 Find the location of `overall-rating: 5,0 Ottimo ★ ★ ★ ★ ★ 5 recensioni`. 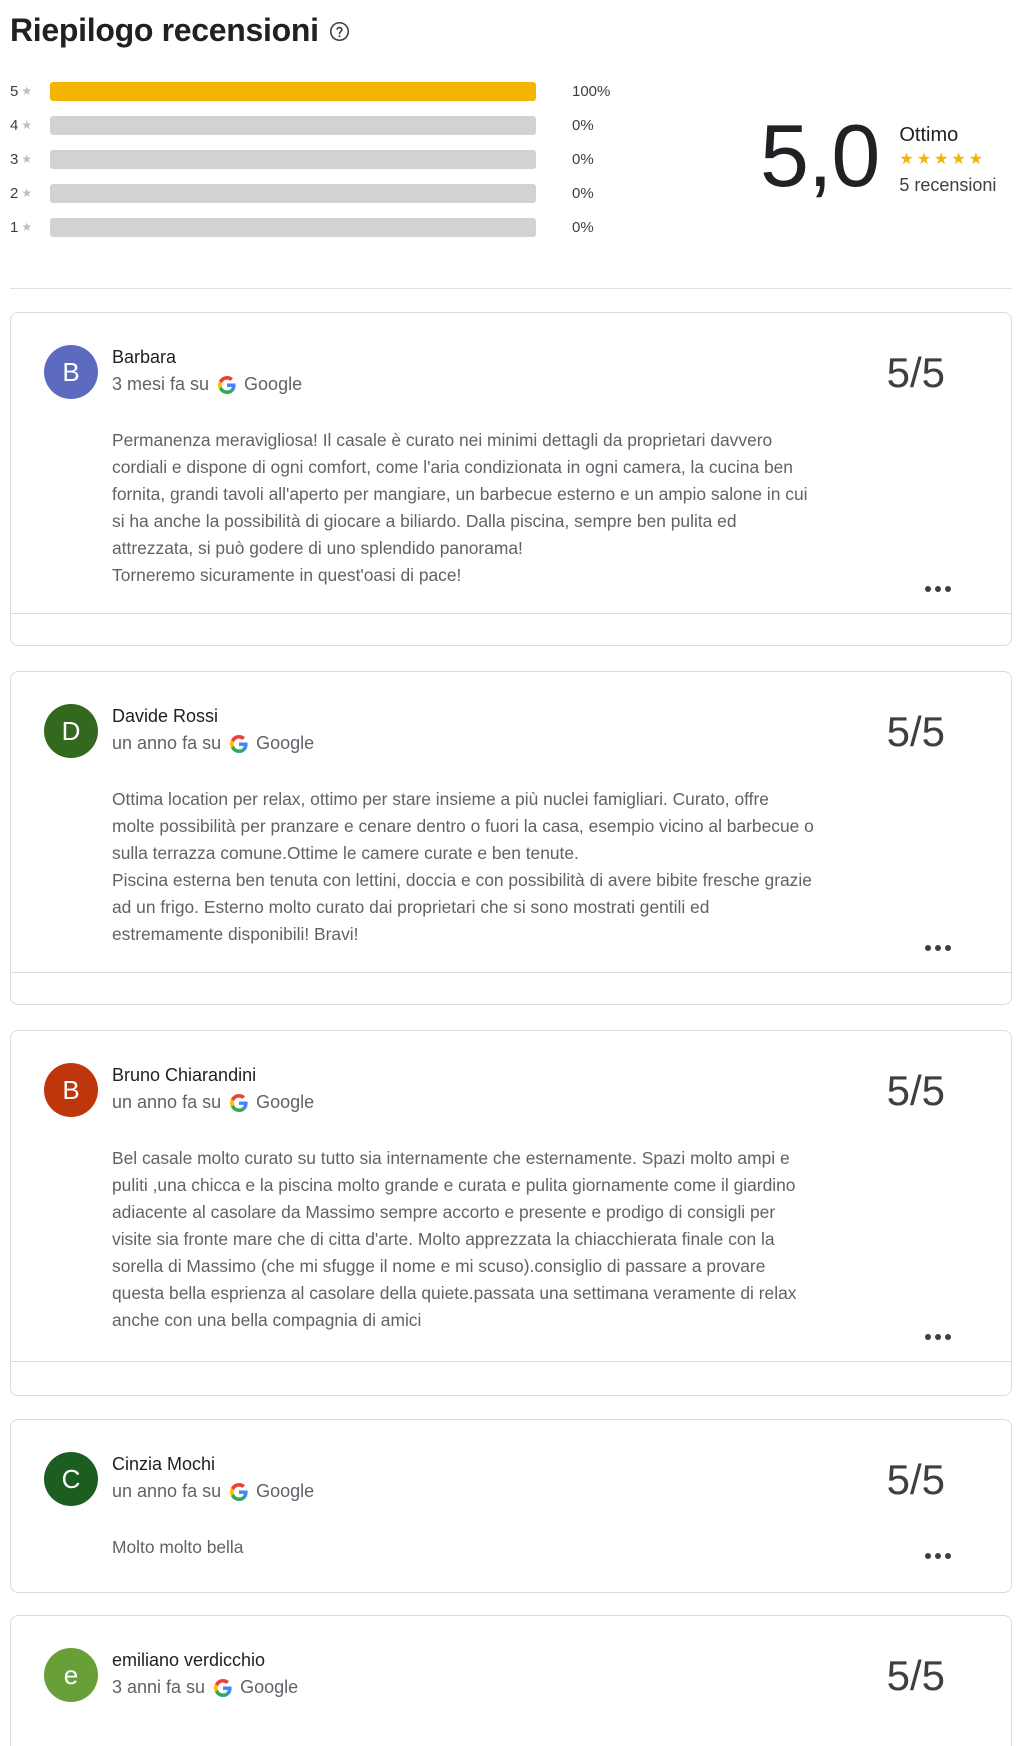

overall-rating: 5,0 Ottimo ★ ★ ★ ★ ★ 5 recensioni is located at coordinates (878, 156).